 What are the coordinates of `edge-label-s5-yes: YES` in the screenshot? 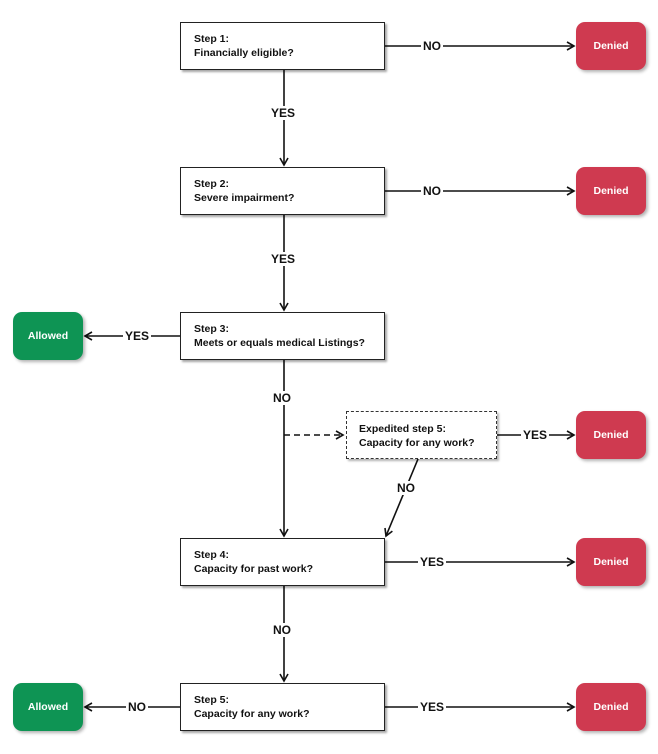 It's located at (432, 707).